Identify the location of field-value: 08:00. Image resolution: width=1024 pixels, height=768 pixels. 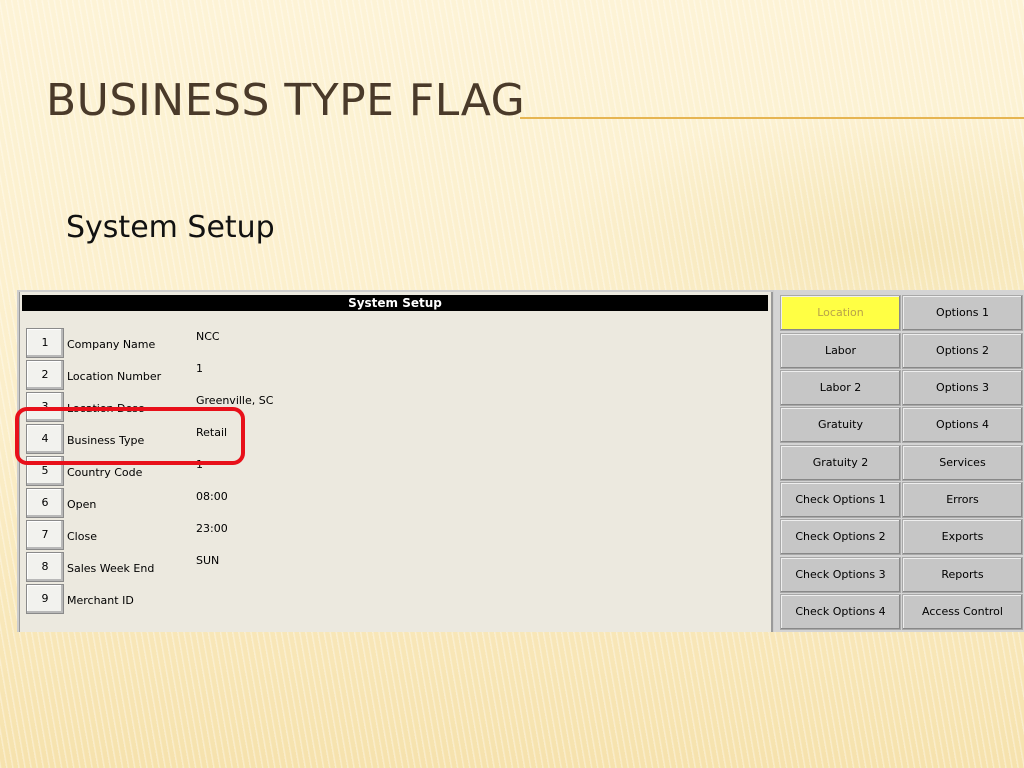
(212, 496).